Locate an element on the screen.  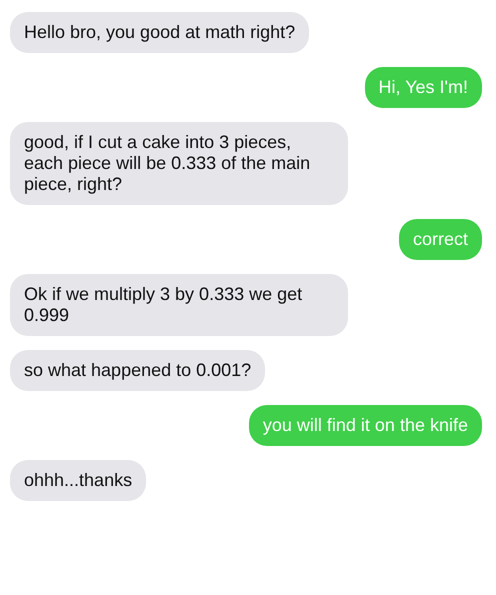
received-message: ohhh...thanks is located at coordinates (78, 480).